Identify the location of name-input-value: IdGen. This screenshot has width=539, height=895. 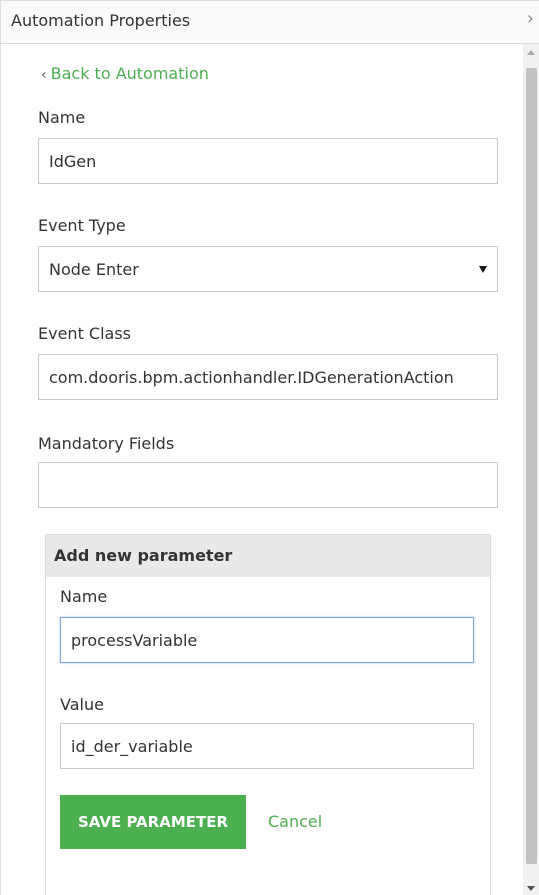
(73, 161).